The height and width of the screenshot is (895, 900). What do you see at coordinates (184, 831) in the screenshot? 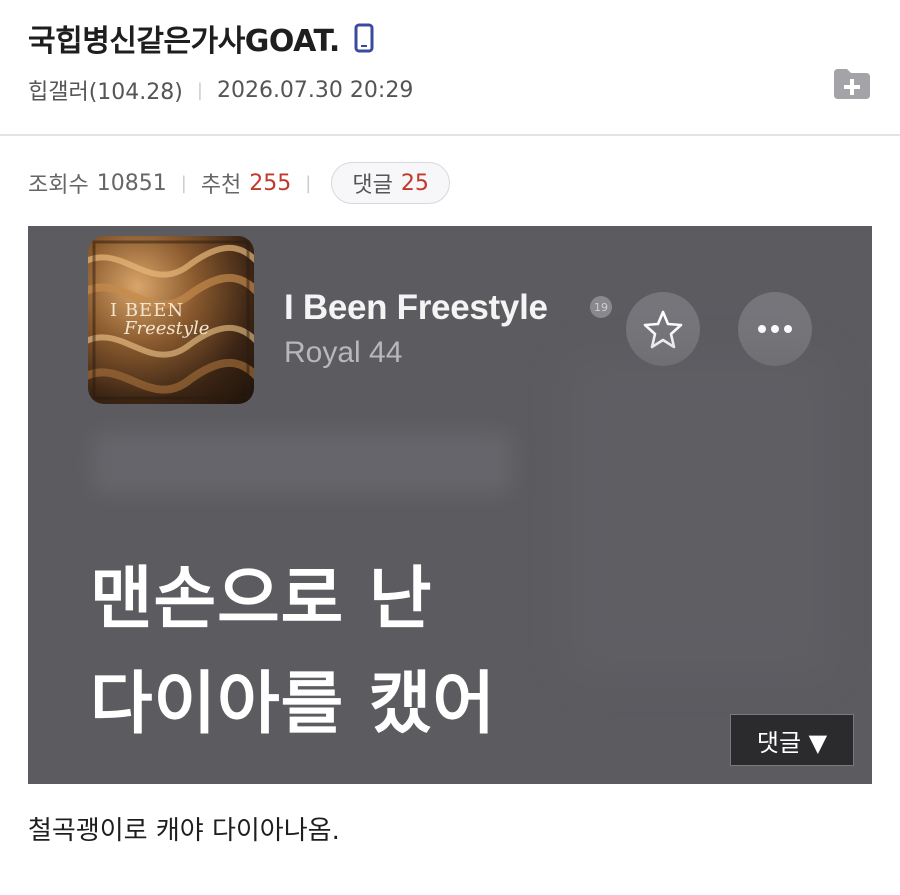
I see `post-body-text: 철곡괭이로 캐야 다이아나옴.` at bounding box center [184, 831].